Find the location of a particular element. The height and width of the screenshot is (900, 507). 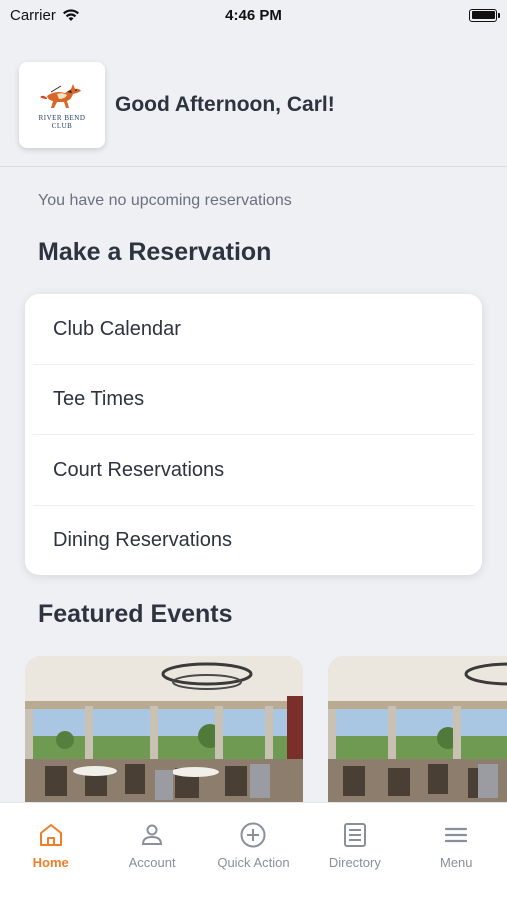

header: RIVER BEND CLUB Good Afternoon, Carl! is located at coordinates (263, 105).